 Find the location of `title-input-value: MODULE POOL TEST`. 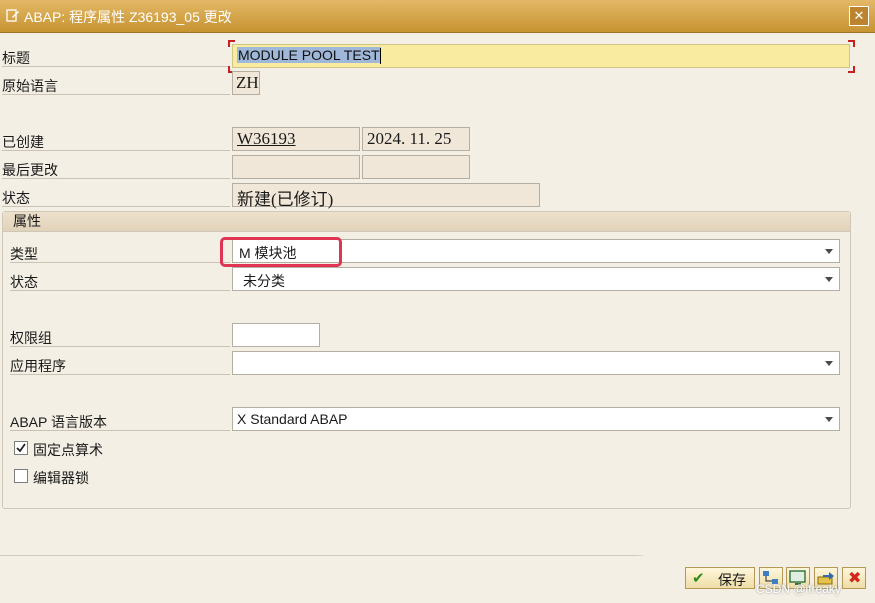

title-input-value: MODULE POOL TEST is located at coordinates (309, 55).